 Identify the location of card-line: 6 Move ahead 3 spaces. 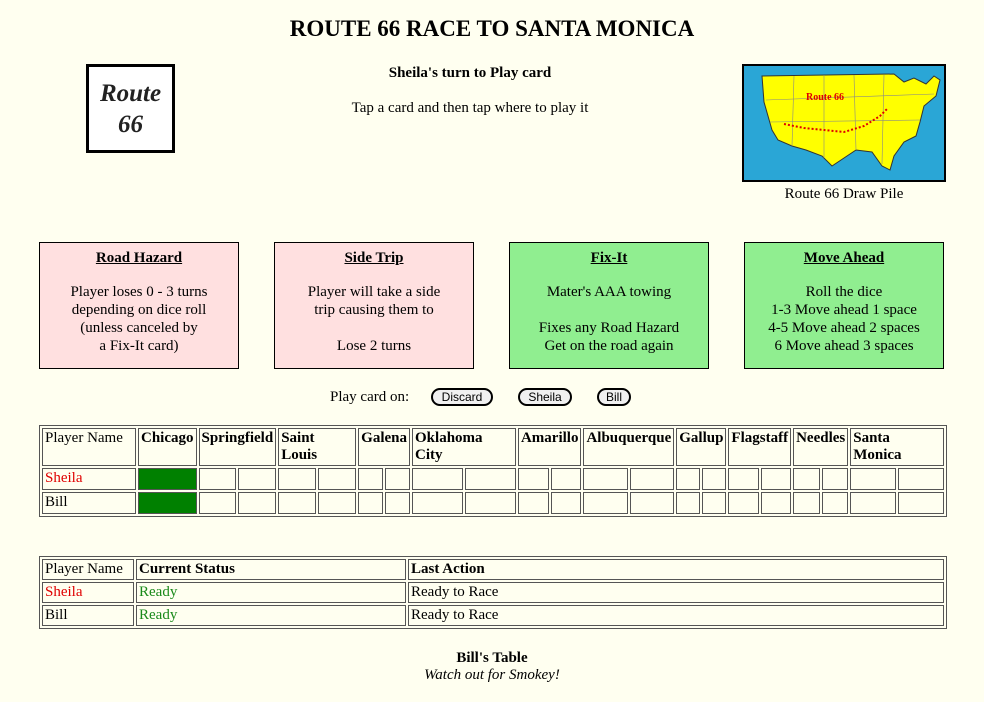
(844, 346).